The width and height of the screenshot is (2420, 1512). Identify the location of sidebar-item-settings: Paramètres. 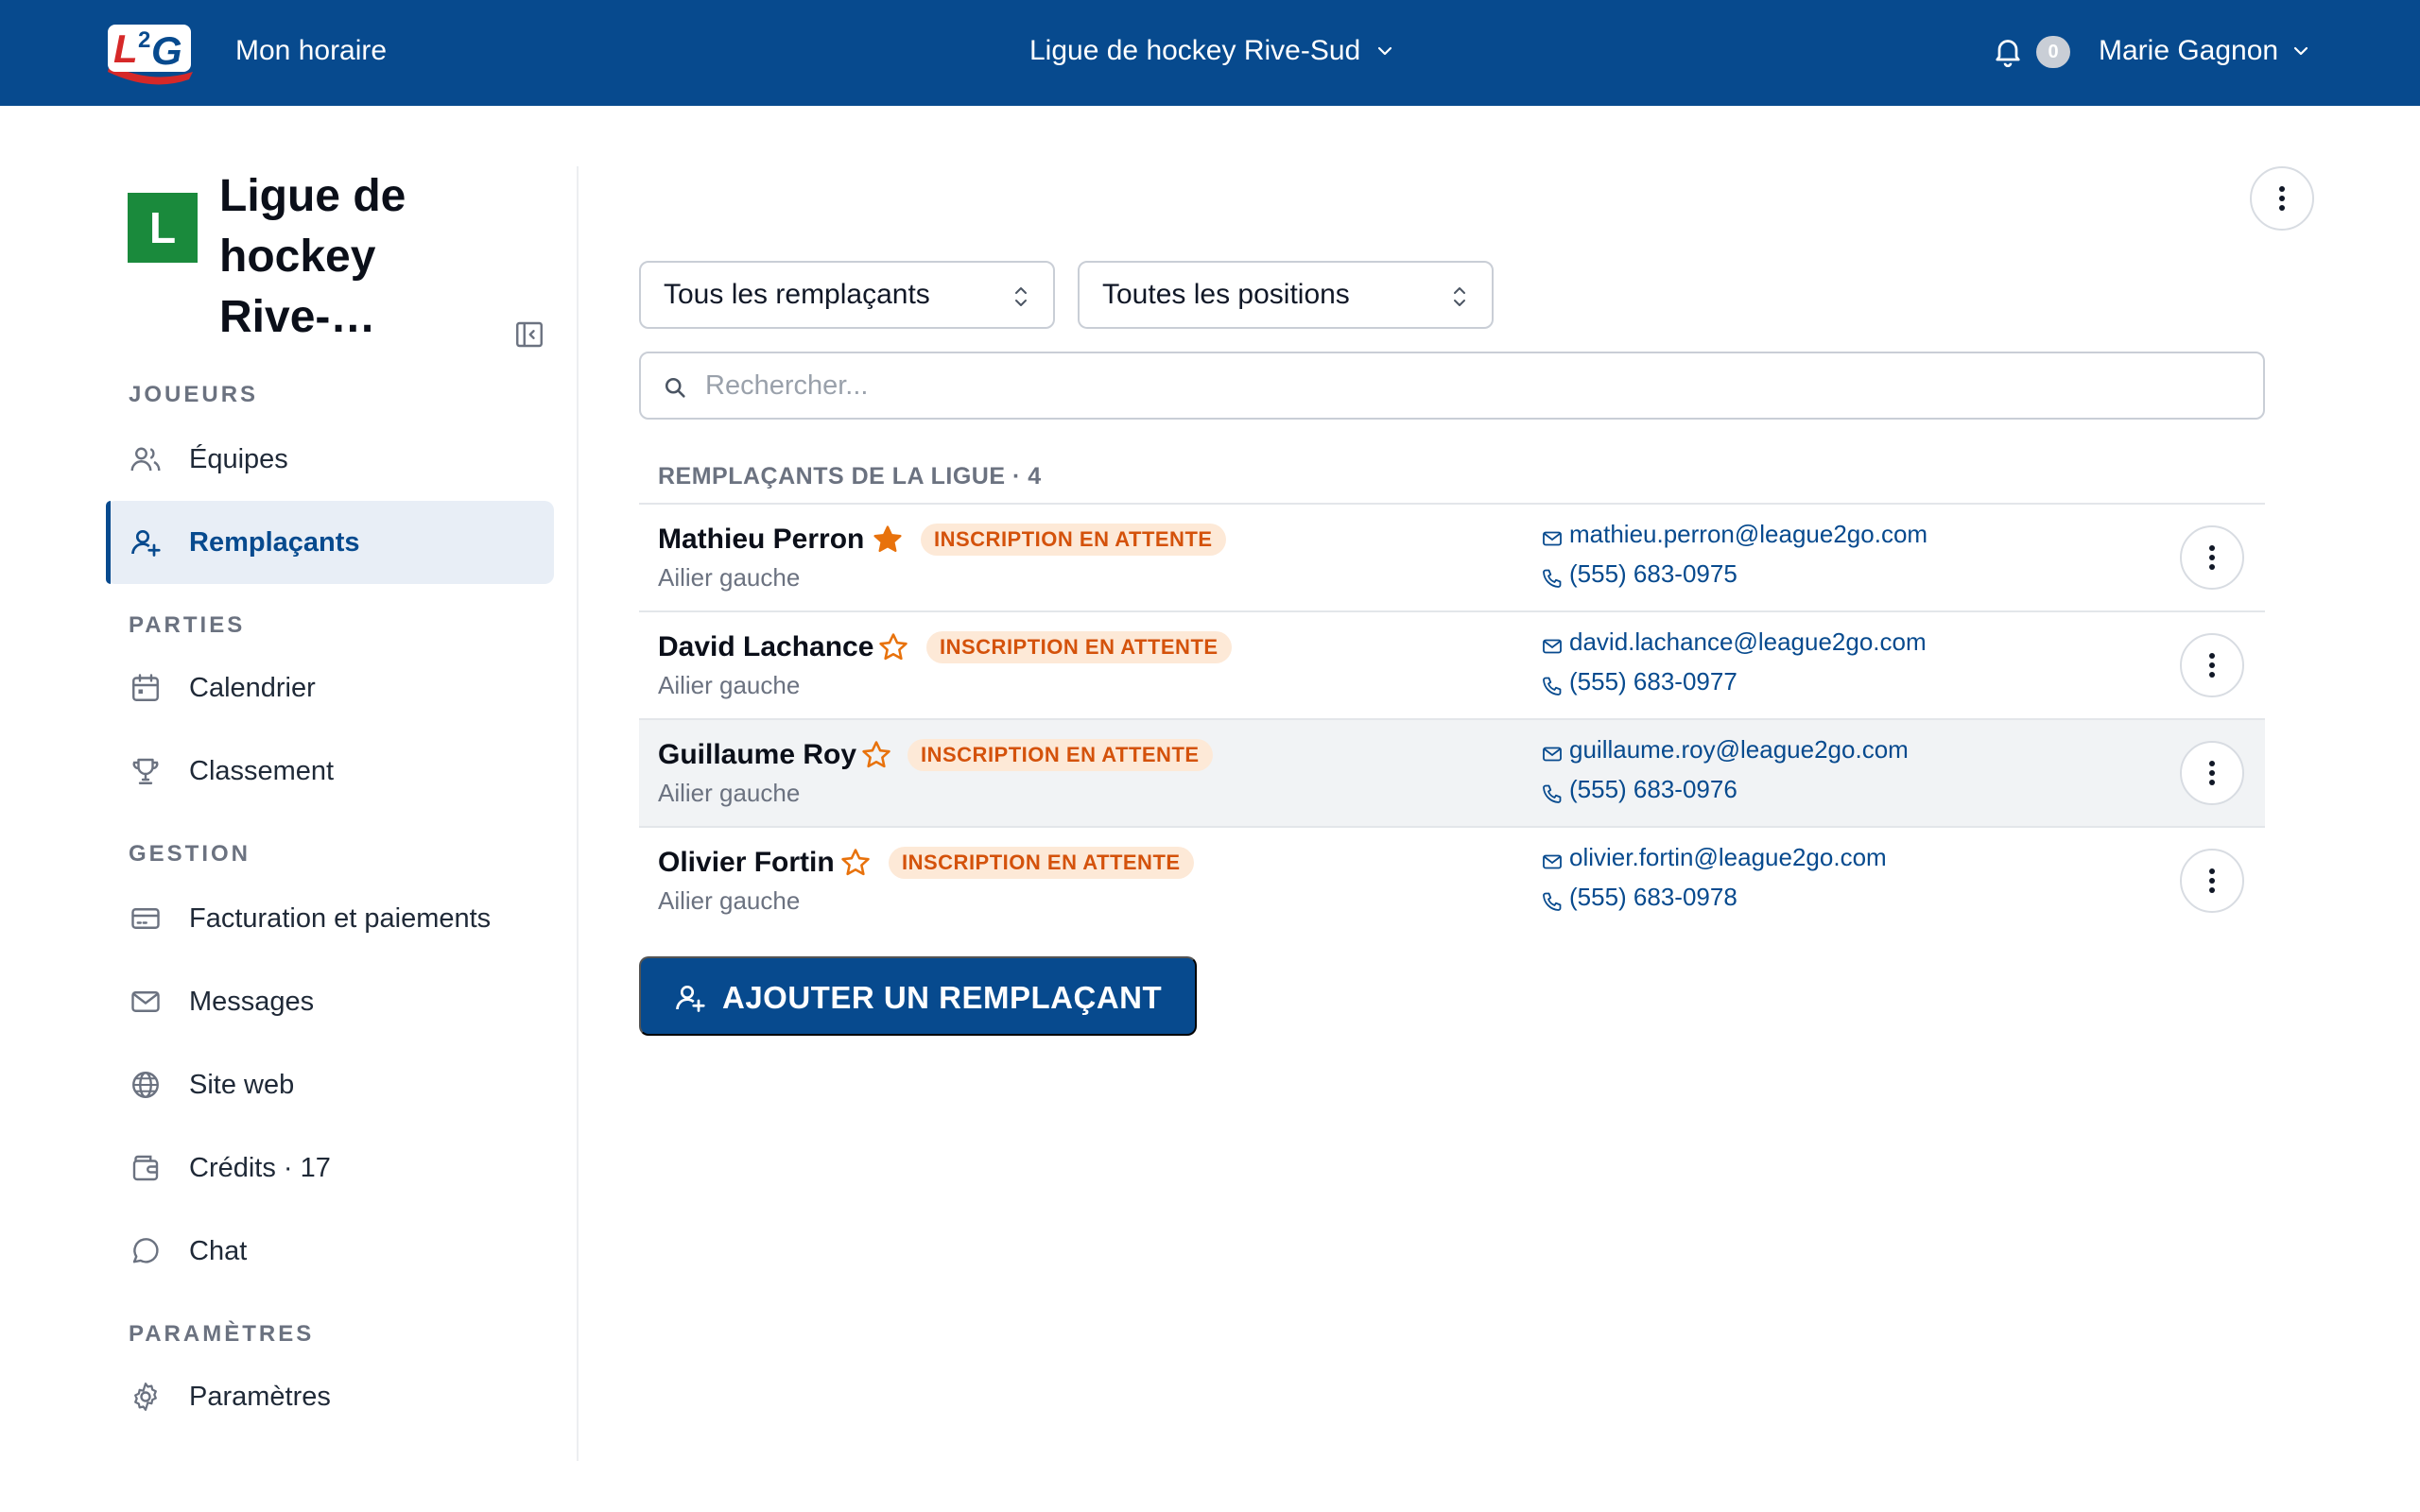
(330, 1396).